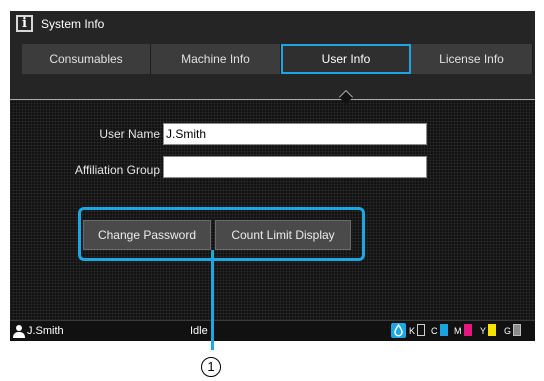  Describe the element at coordinates (483, 331) in the screenshot. I see `ink-label-y: Y` at that location.